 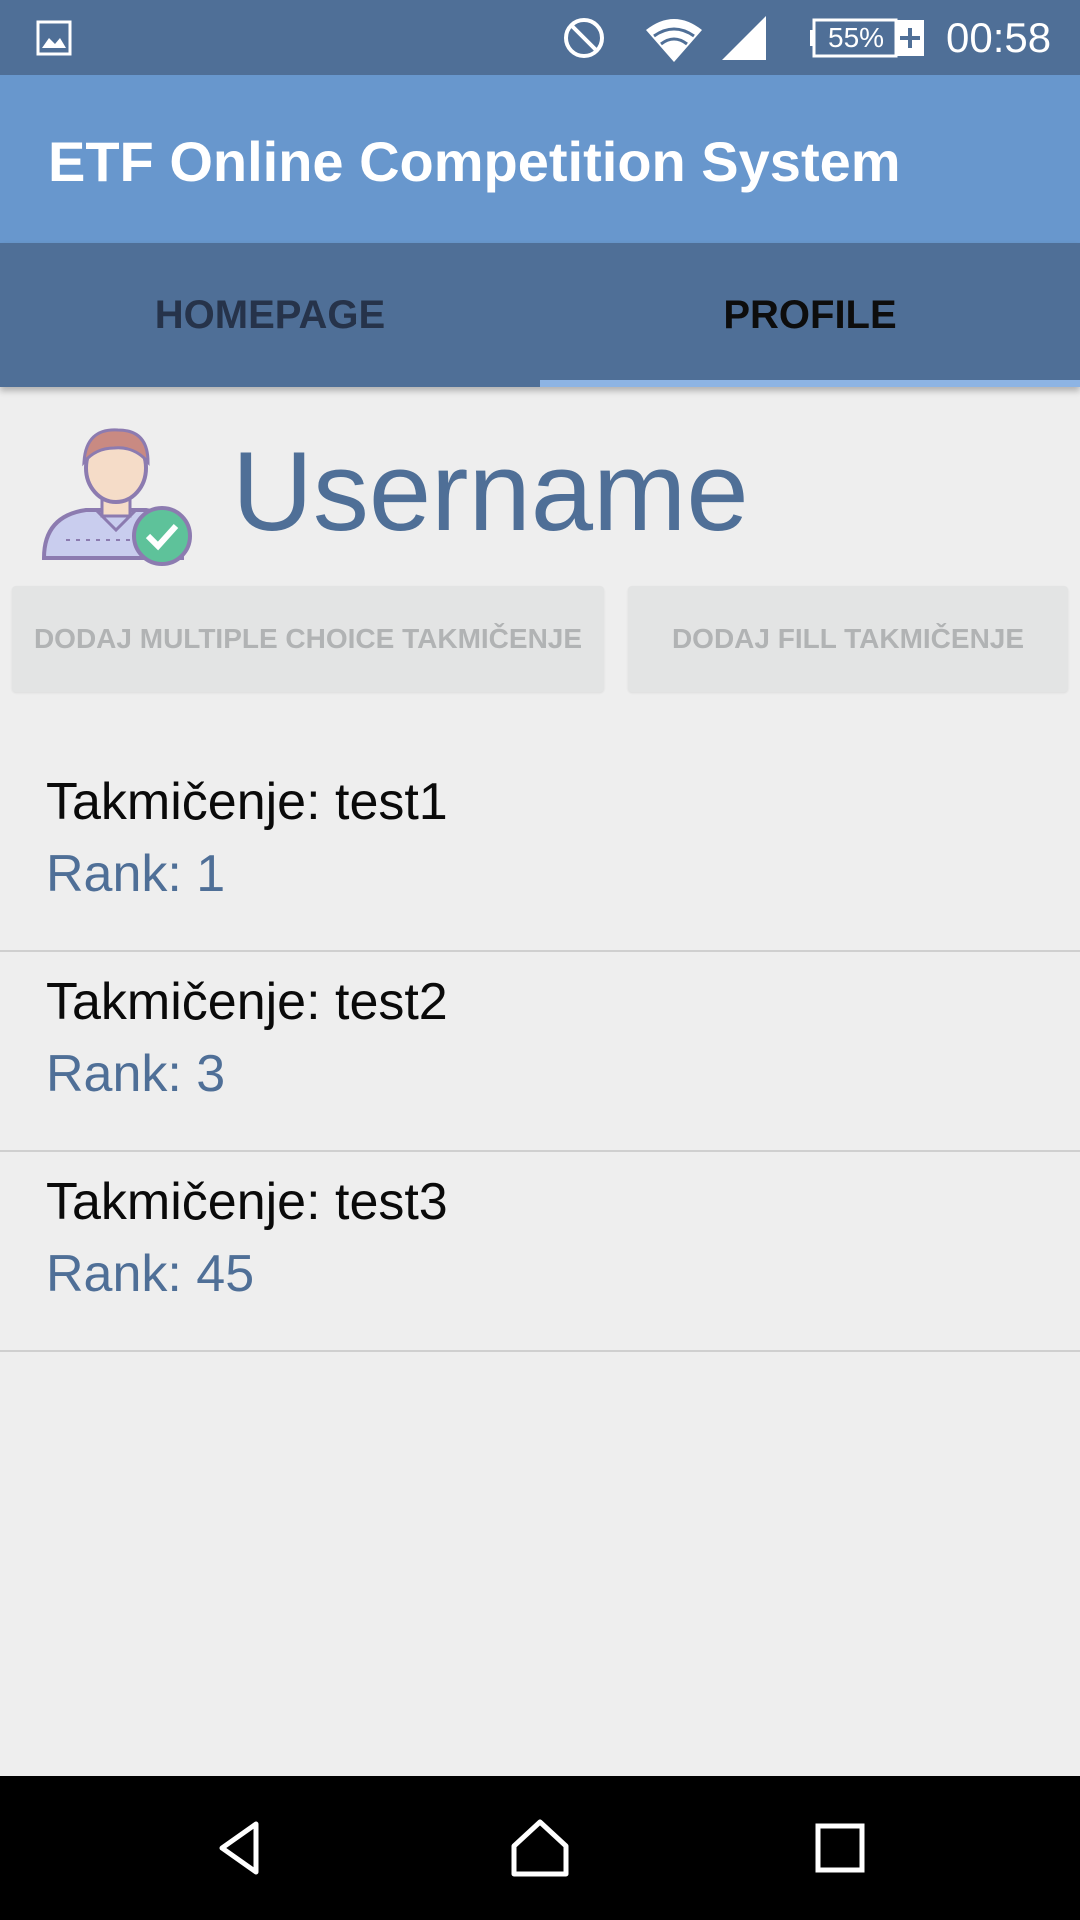 What do you see at coordinates (674, 40) in the screenshot?
I see `wifi-icon` at bounding box center [674, 40].